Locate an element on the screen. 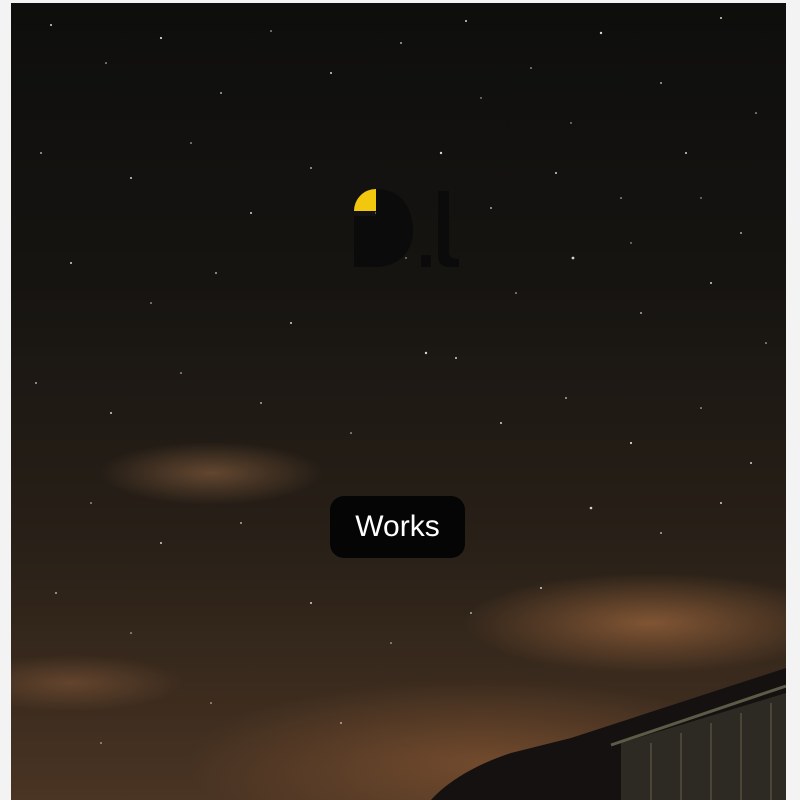  brand-logo-icon is located at coordinates (403, 228).